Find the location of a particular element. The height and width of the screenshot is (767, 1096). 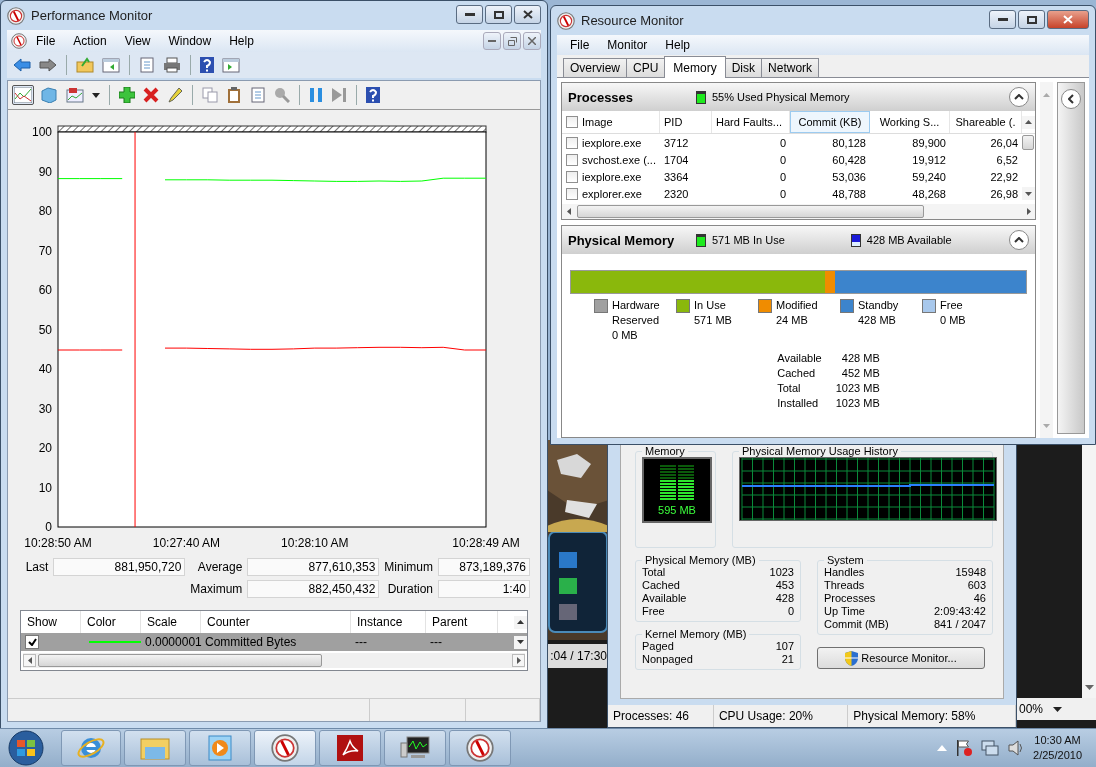

x-icon is located at coordinates (151, 95).